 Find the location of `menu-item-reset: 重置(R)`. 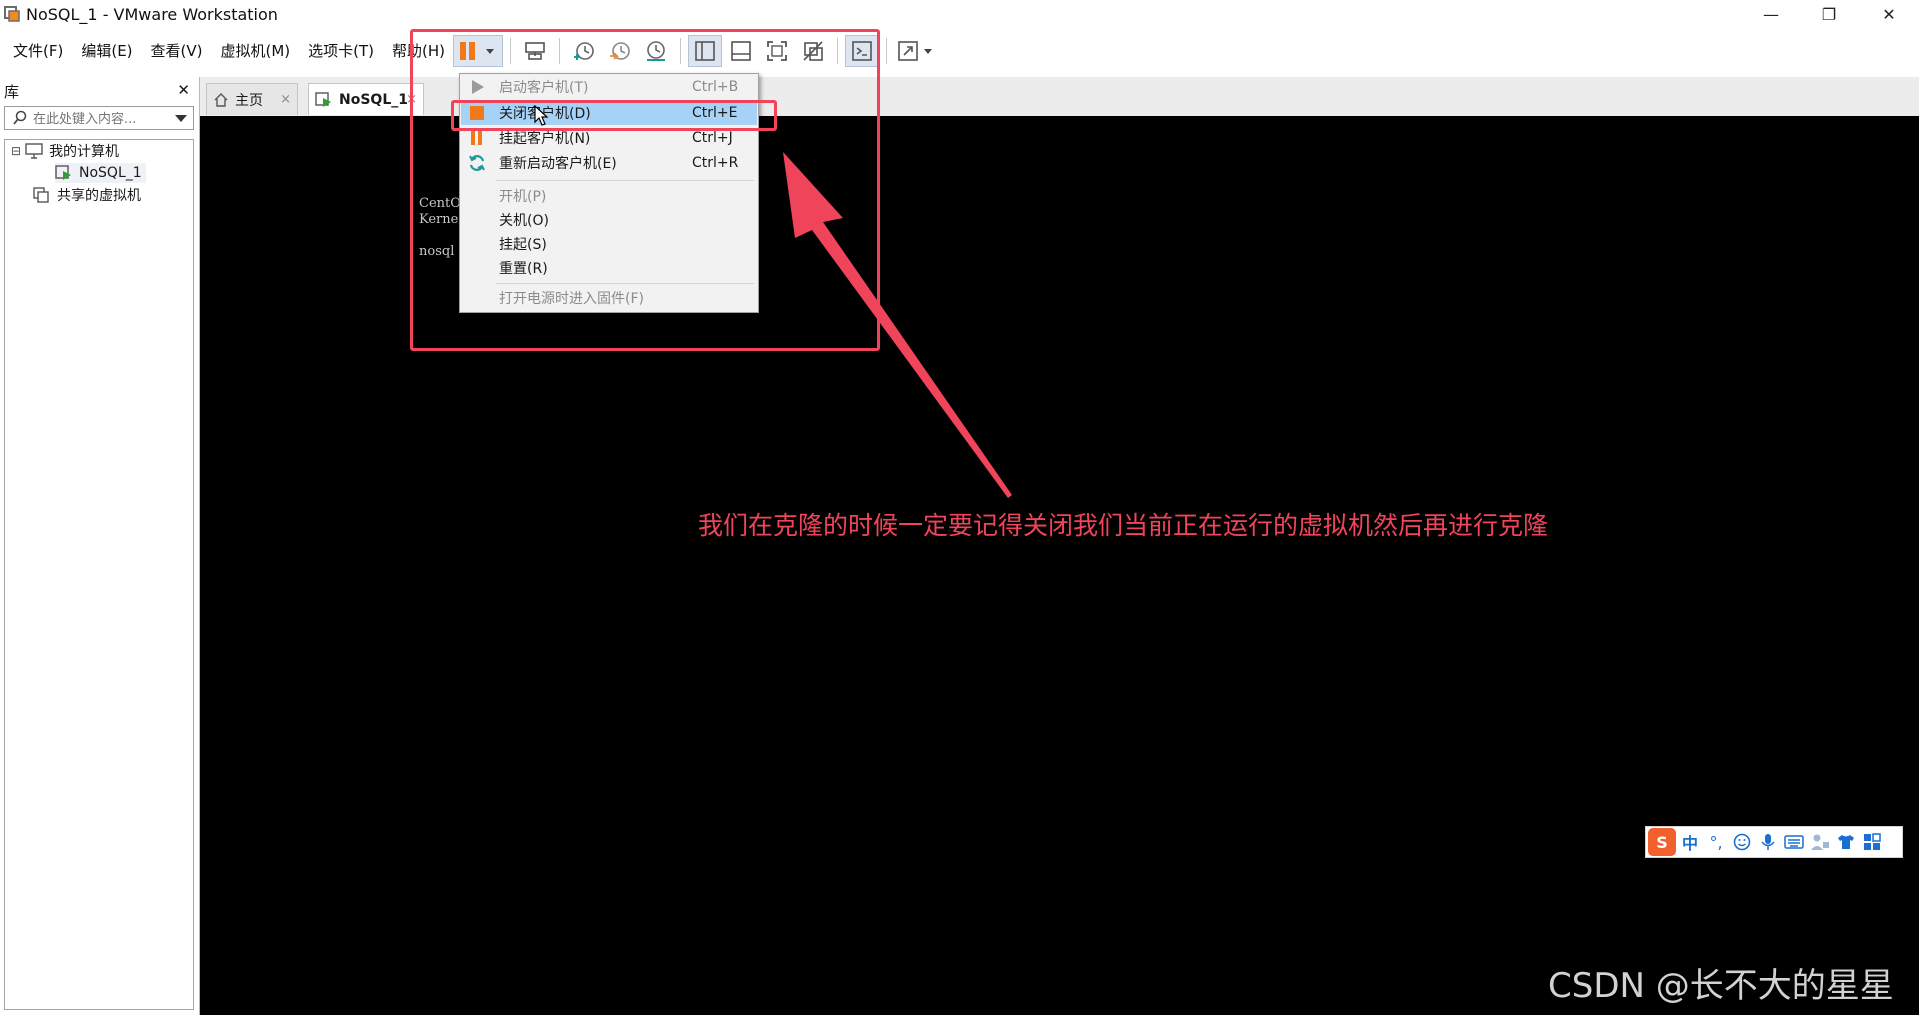

menu-item-reset: 重置(R) is located at coordinates (609, 268).